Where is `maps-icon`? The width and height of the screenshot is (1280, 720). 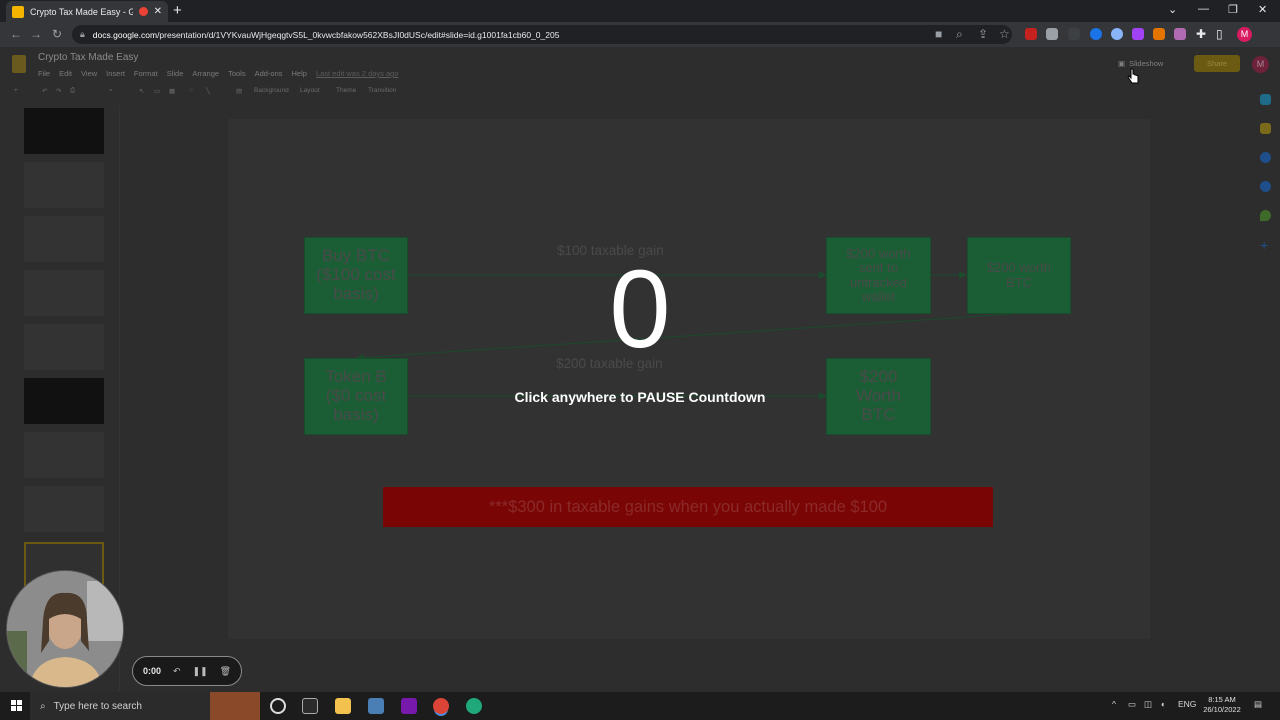
maps-icon is located at coordinates (1265, 215).